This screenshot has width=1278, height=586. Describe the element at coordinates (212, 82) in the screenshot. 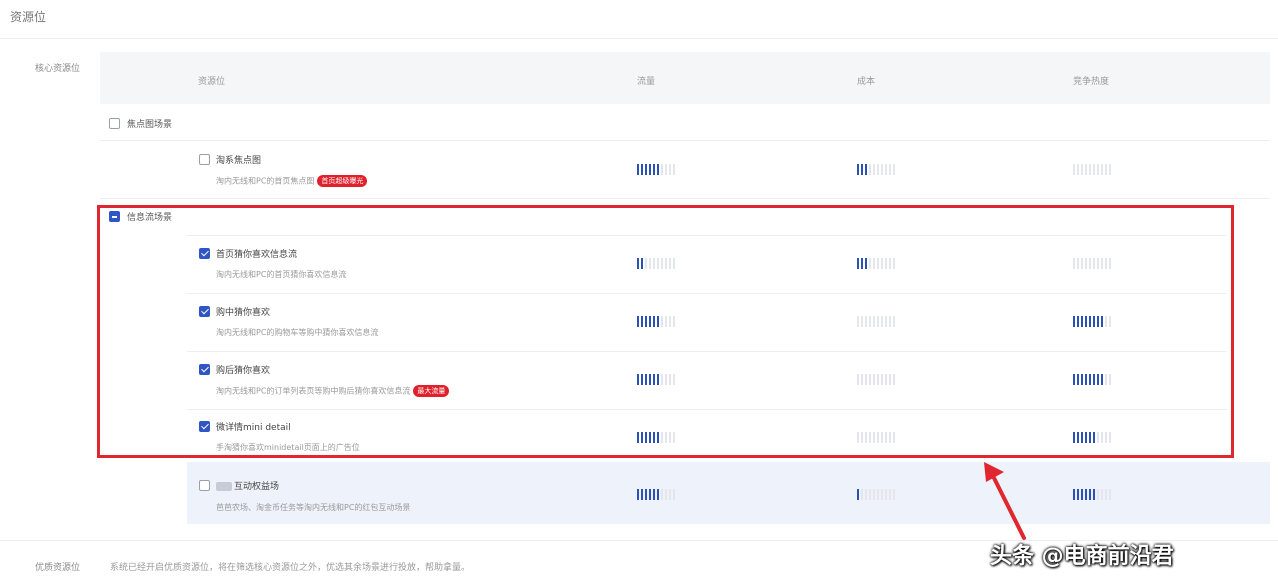

I see `header-resource: 资源位` at that location.